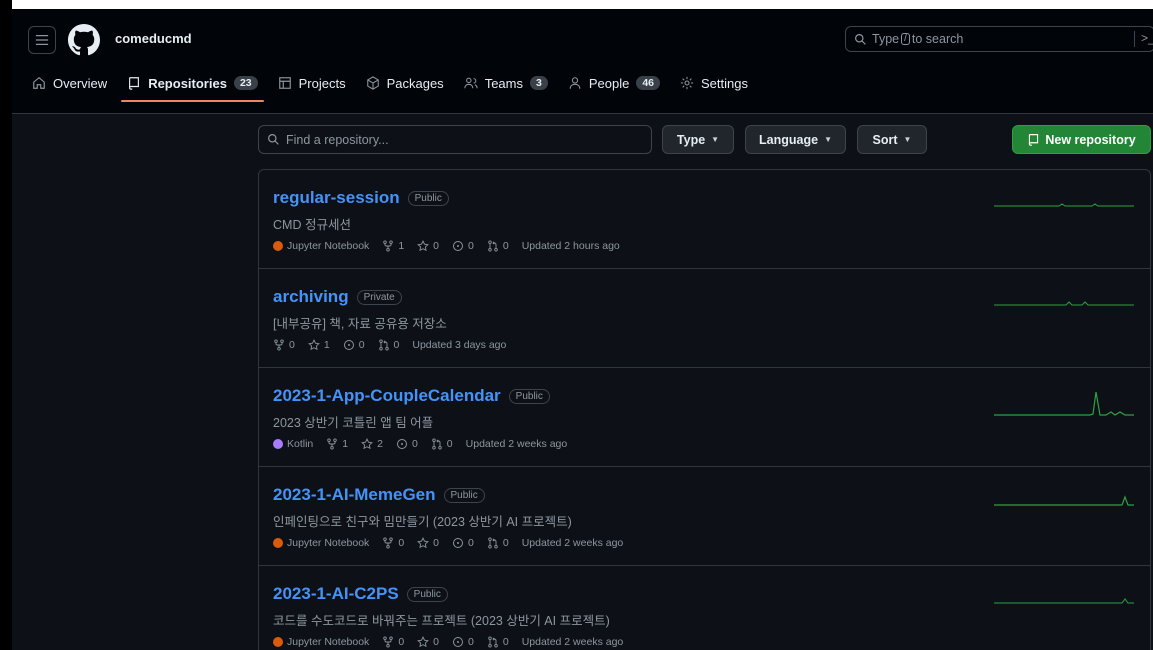 The width and height of the screenshot is (1153, 650). Describe the element at coordinates (192, 89) in the screenshot. I see `tab-repositories: Repositories 23` at that location.